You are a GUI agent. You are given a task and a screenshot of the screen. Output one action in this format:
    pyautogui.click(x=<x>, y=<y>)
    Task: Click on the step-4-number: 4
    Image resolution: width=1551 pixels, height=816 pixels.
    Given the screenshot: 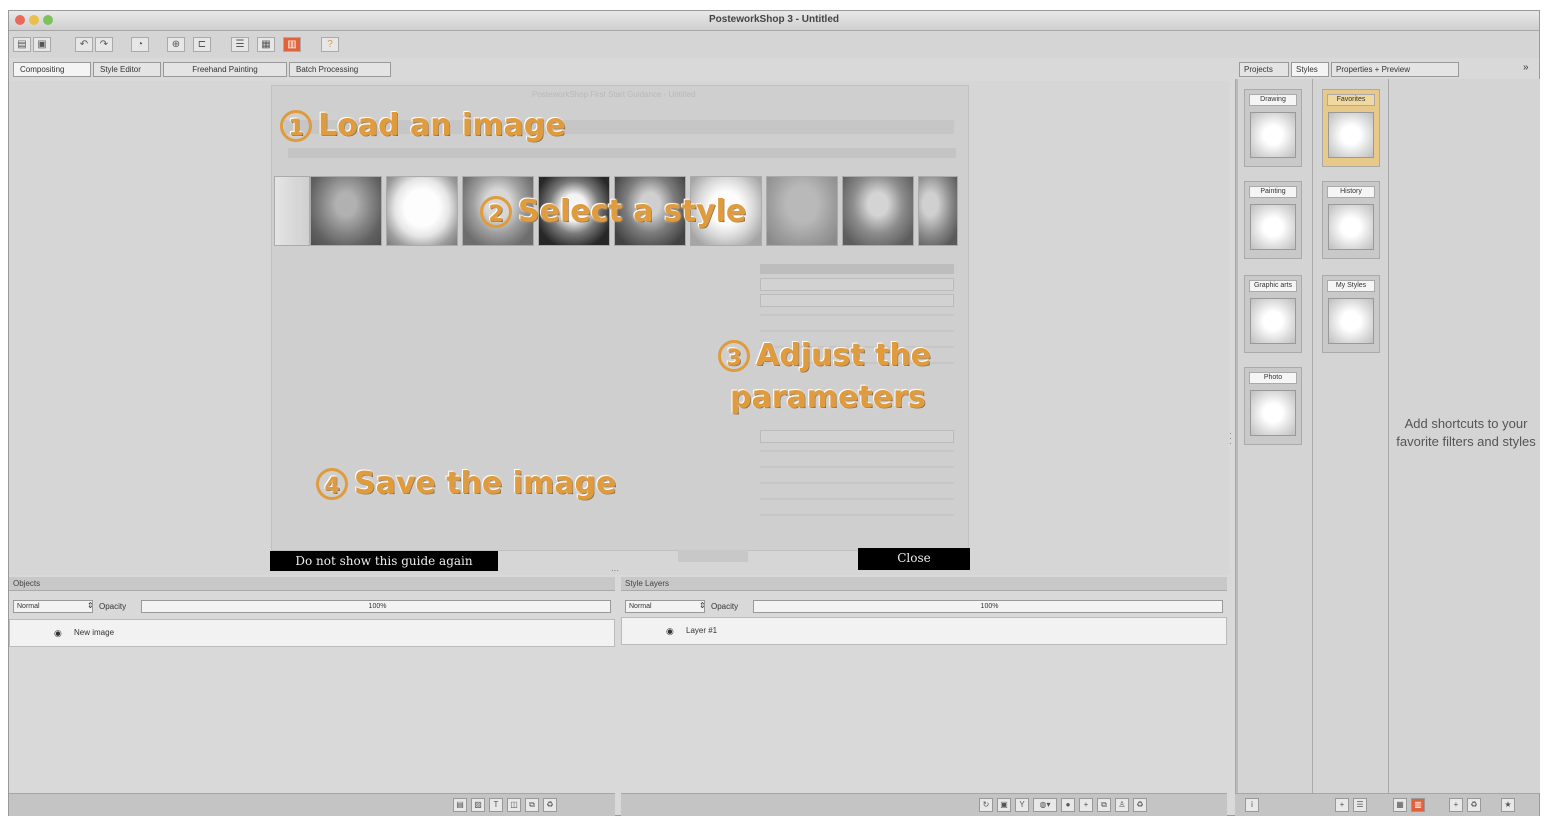 What is the action you would take?
    pyautogui.click(x=332, y=484)
    